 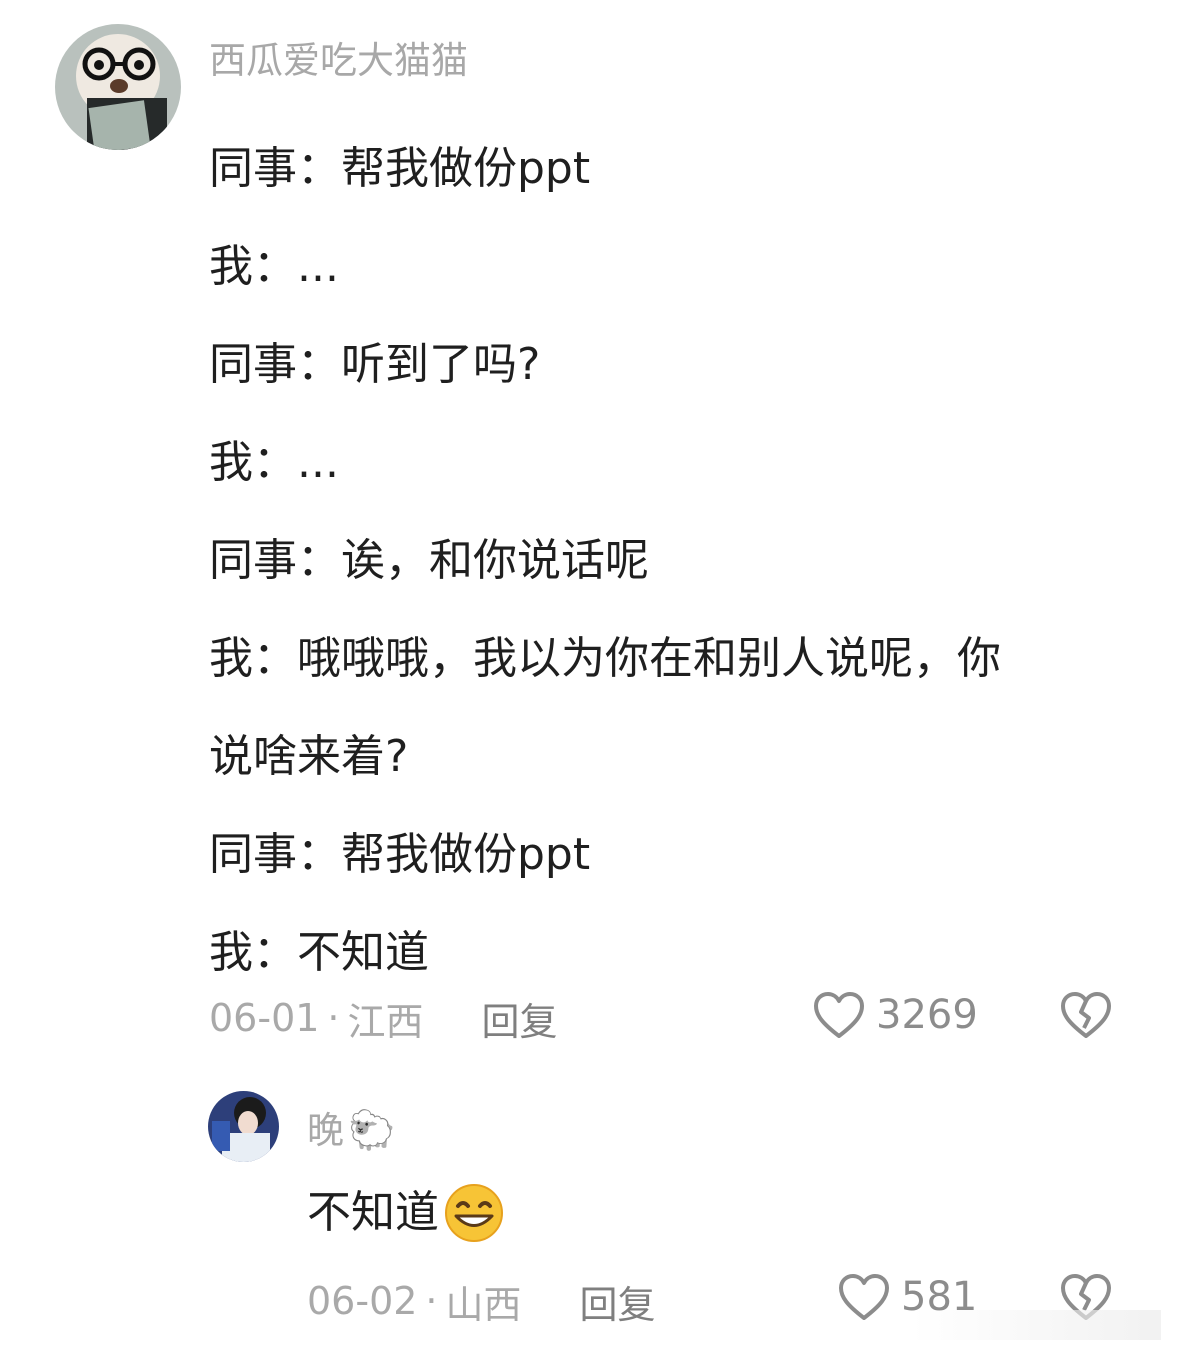 I want to click on like-button: 3269, so click(x=895, y=1015).